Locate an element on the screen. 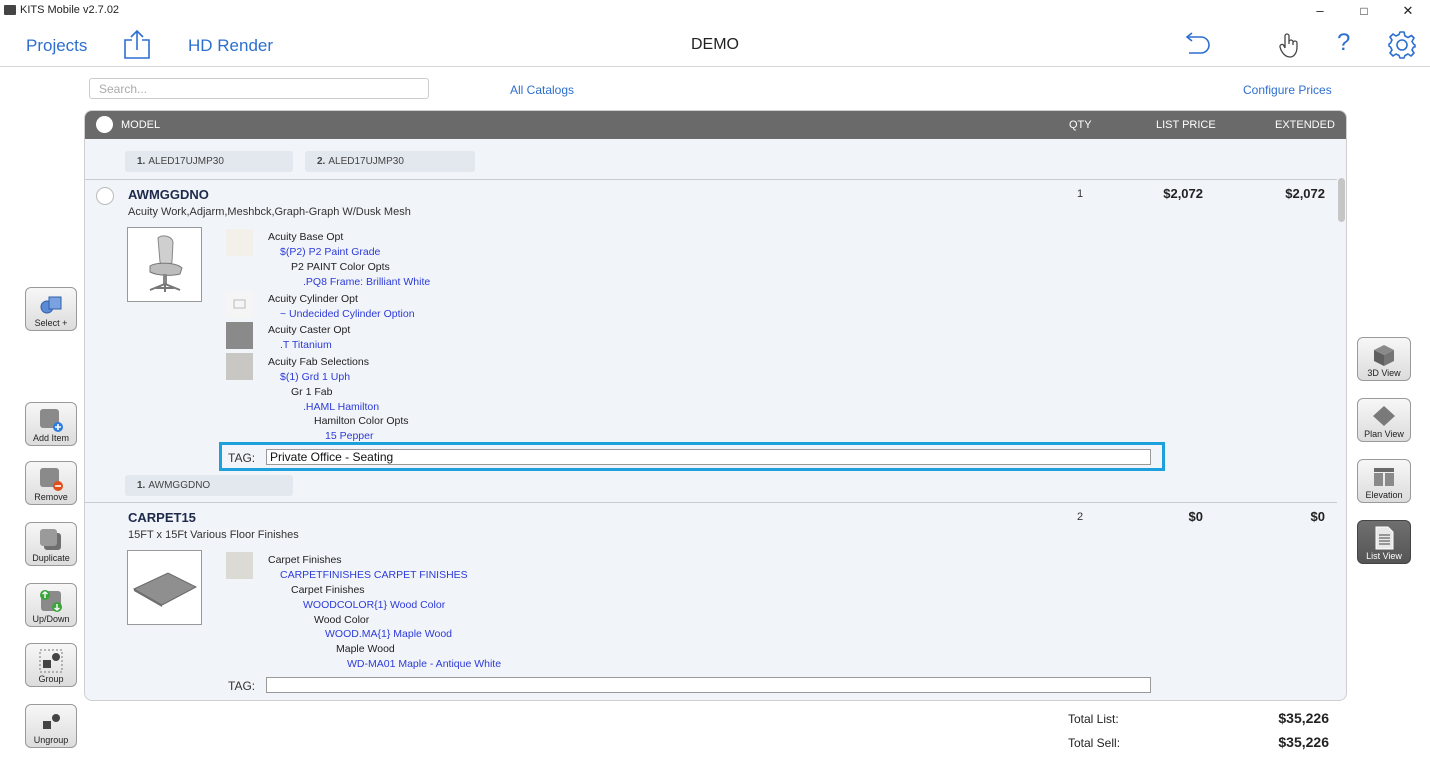 The width and height of the screenshot is (1430, 766). placeholder-image-icon is located at coordinates (239, 304).